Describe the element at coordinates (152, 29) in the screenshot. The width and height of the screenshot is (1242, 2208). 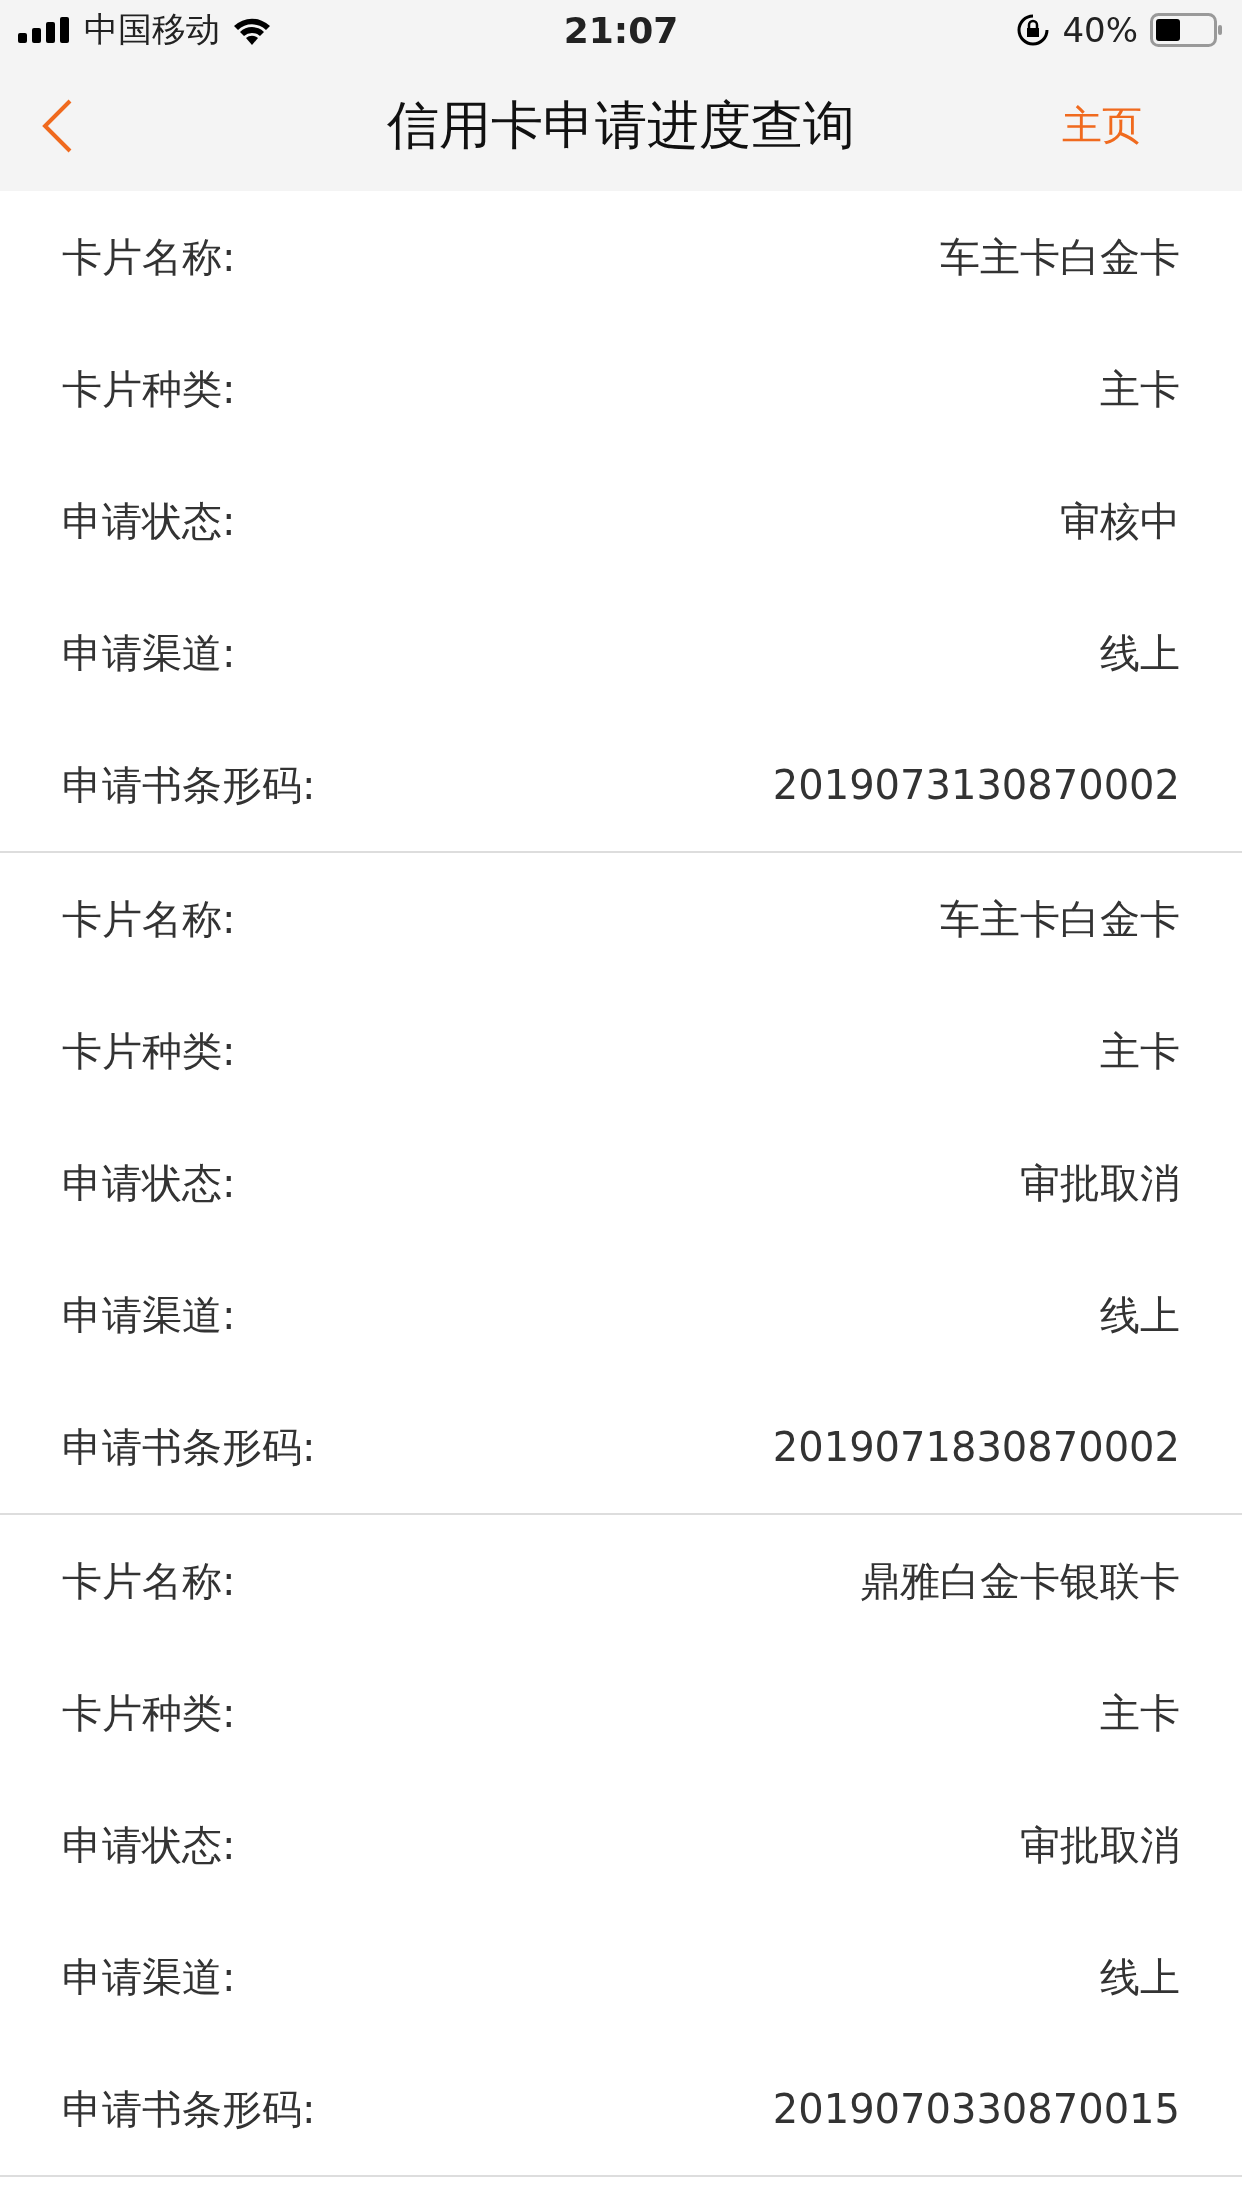
I see `carrier-name: 中国移动` at that location.